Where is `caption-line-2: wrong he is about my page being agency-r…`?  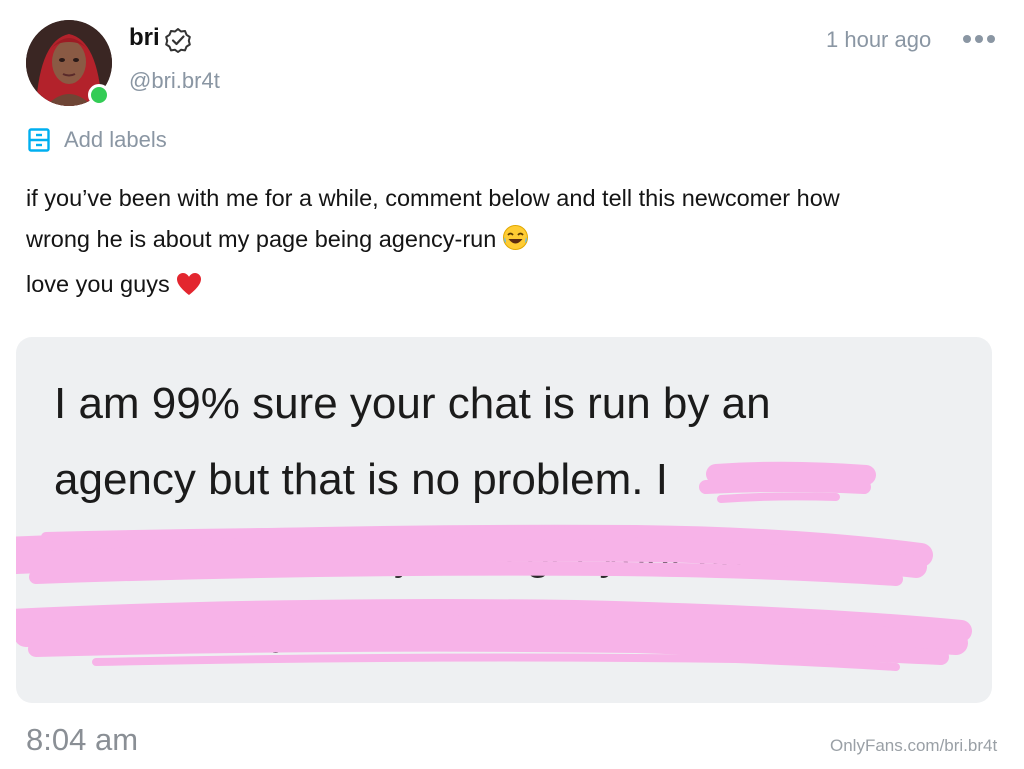
caption-line-2: wrong he is about my page being agency-r… is located at coordinates (511, 241).